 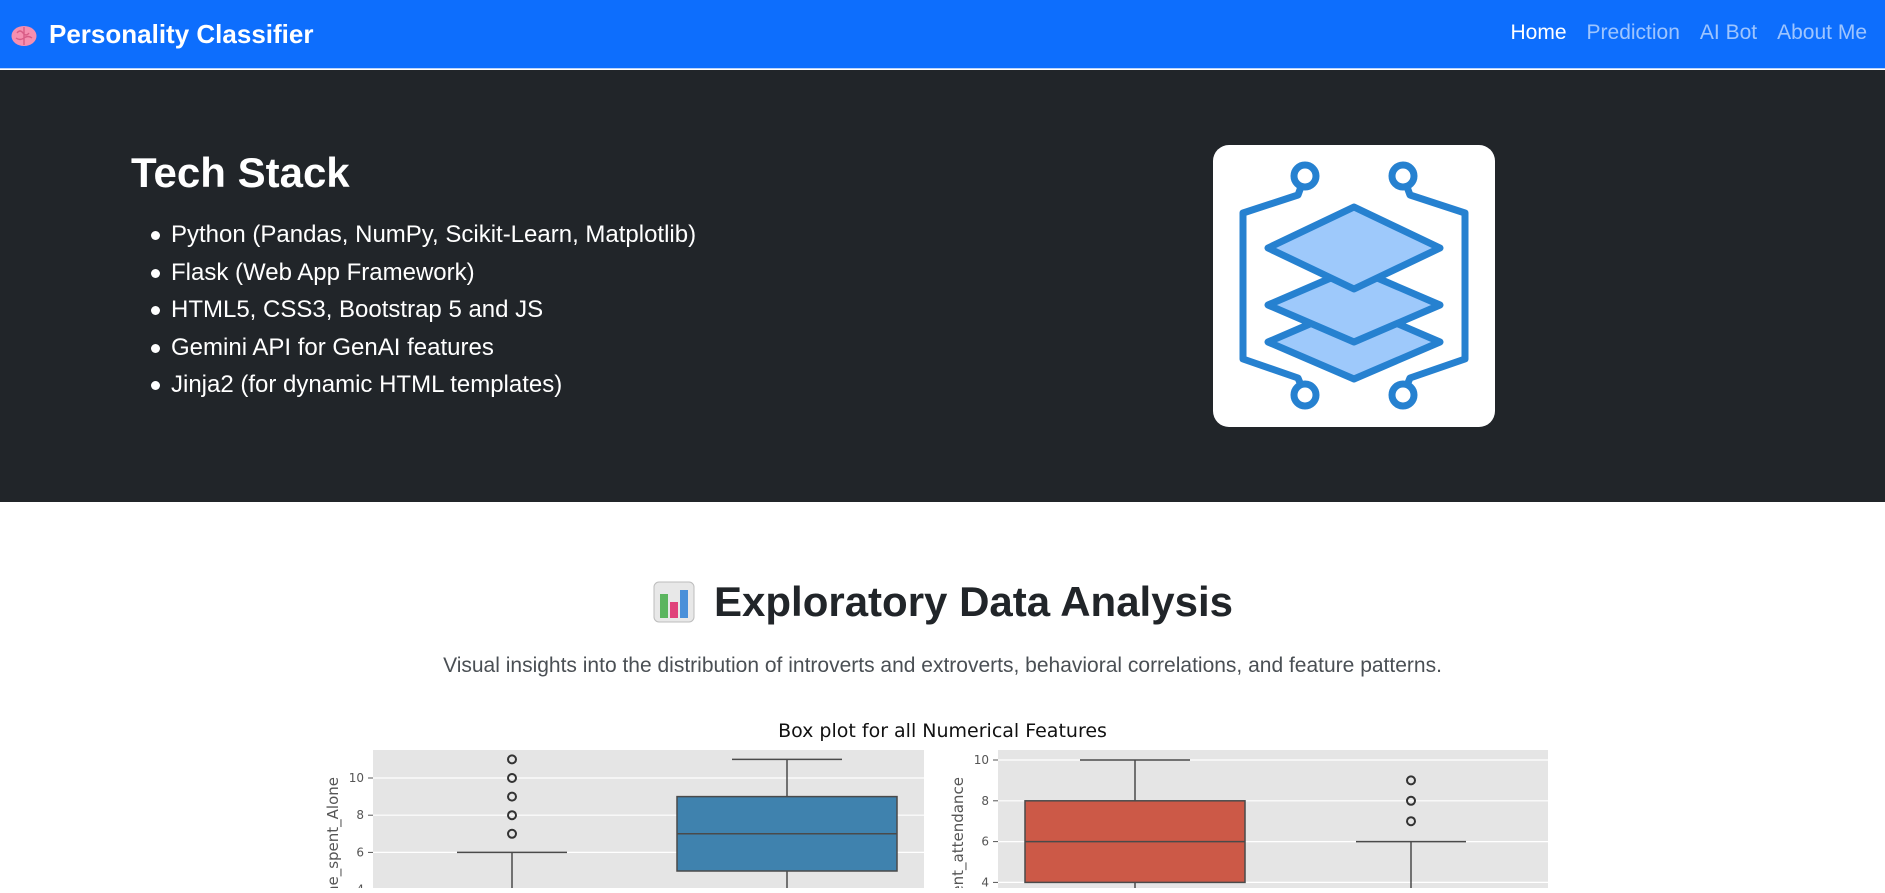 I want to click on nav-links: Home Prediction AI Bot About Me, so click(x=1678, y=33).